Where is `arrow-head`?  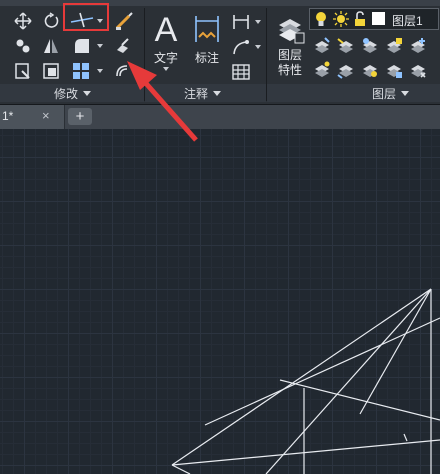 arrow-head is located at coordinates (142, 75).